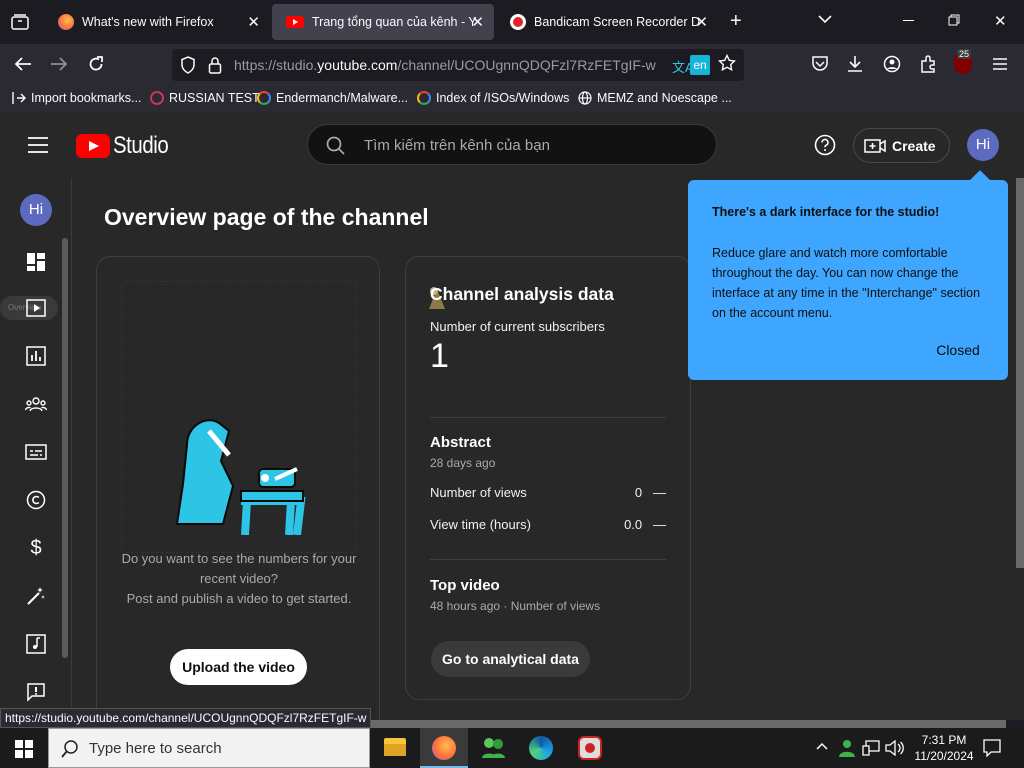  What do you see at coordinates (266, 217) in the screenshot?
I see `page-title: Overview page of the channel` at bounding box center [266, 217].